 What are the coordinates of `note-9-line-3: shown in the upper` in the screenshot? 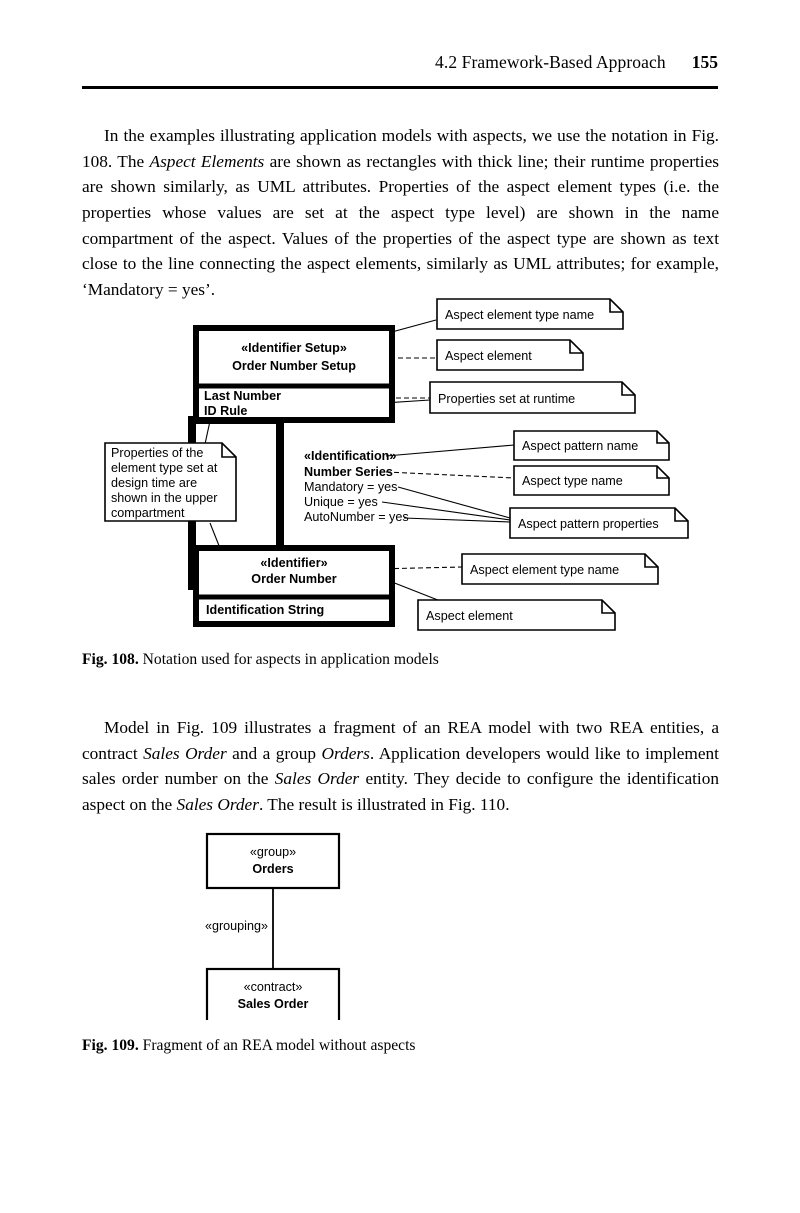 It's located at (164, 498).